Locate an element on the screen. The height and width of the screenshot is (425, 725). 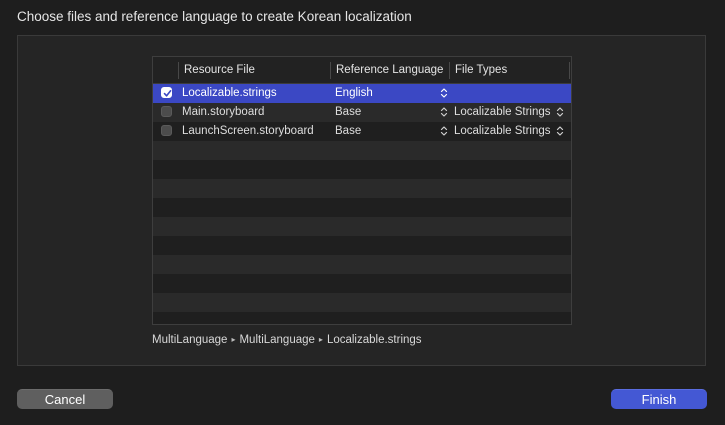
checkmark-icon is located at coordinates (167, 93).